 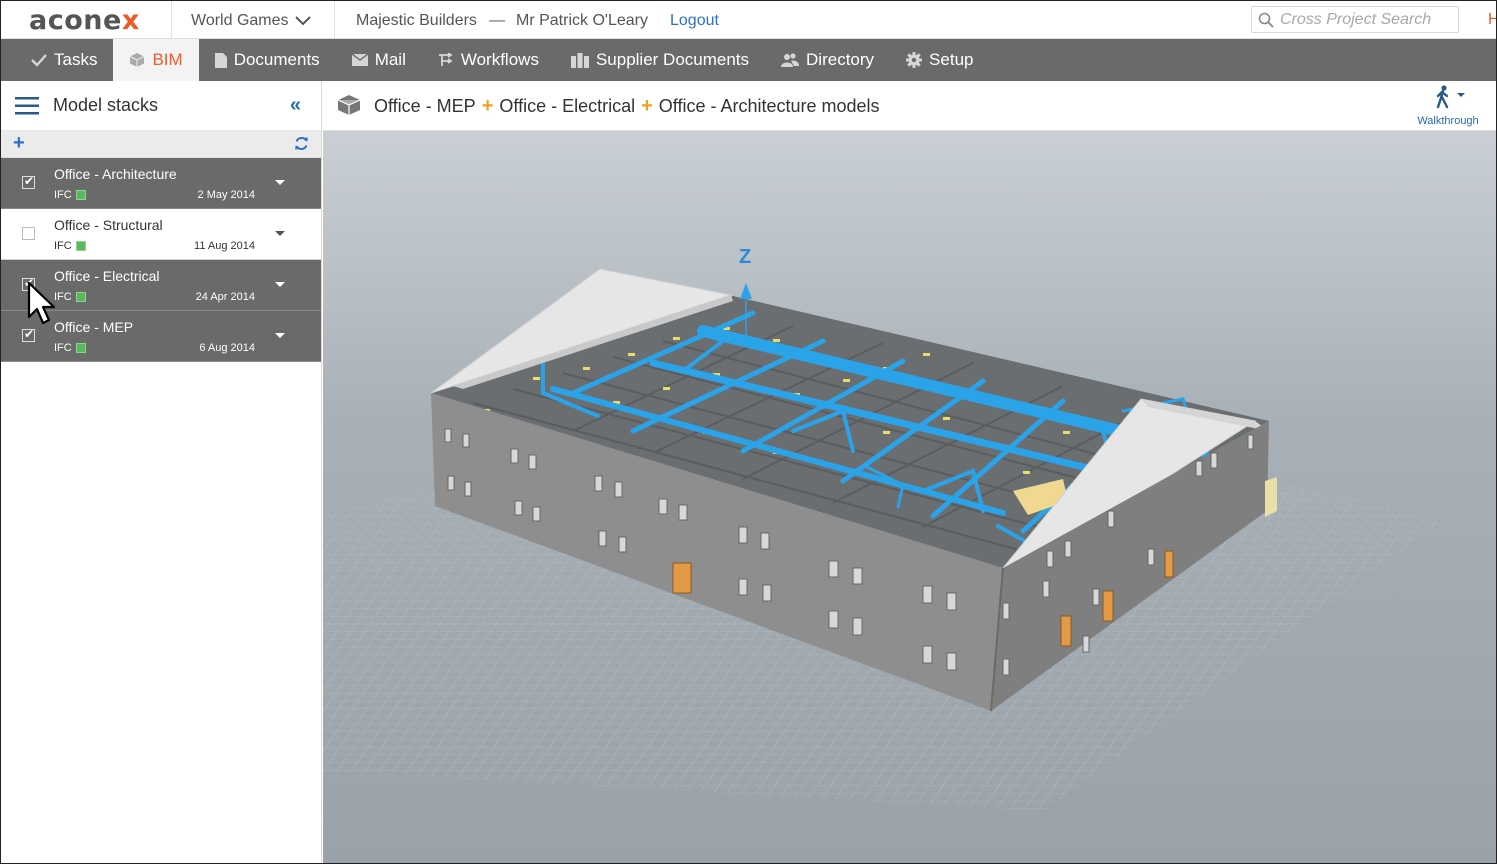 What do you see at coordinates (276, 59) in the screenshot?
I see `nav-label: Documents` at bounding box center [276, 59].